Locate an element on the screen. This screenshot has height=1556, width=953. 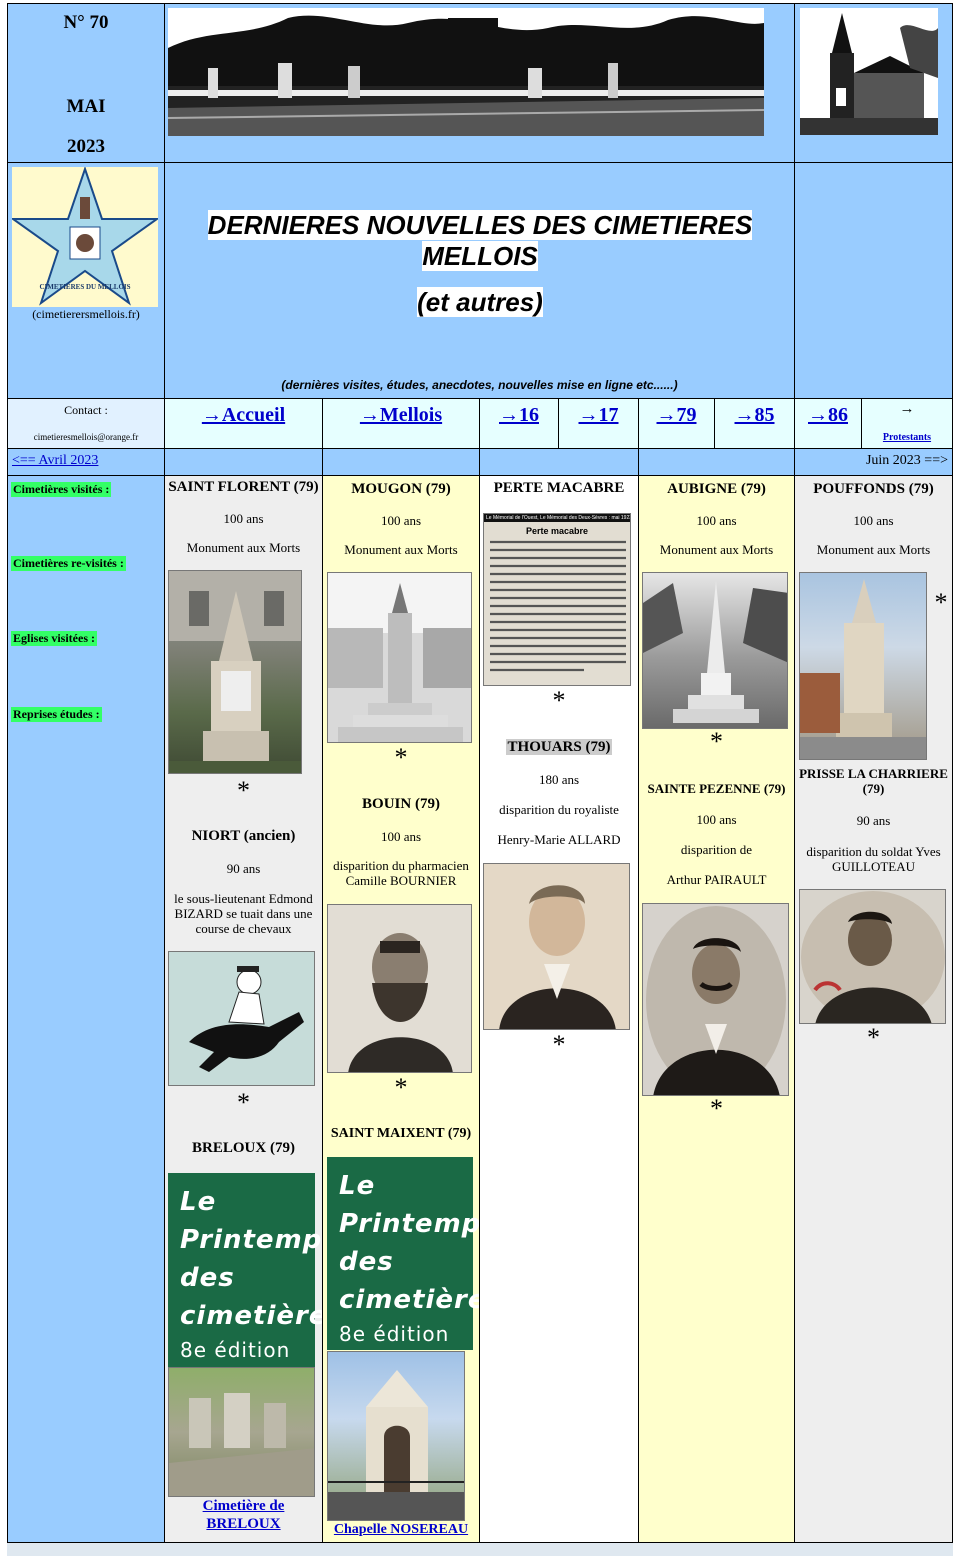
description: disparition du soldat Yves GUILLOTEAU is located at coordinates (873, 859).